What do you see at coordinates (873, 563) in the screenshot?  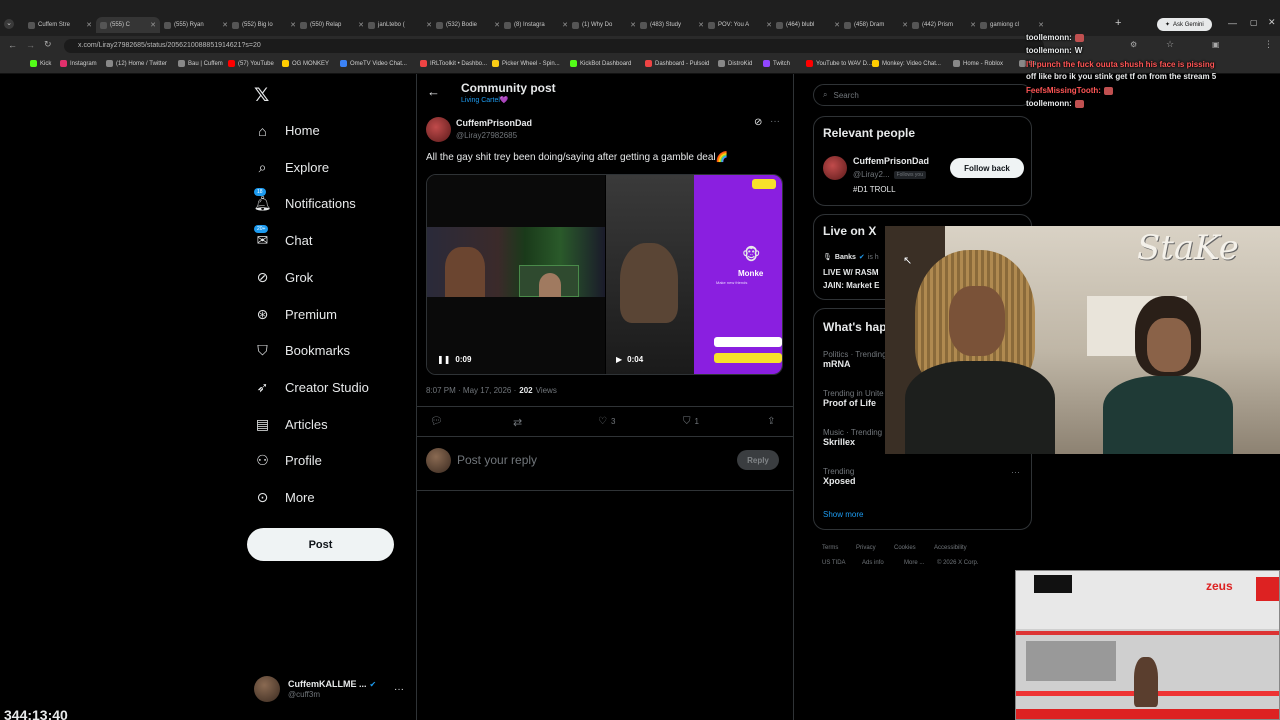 I see `footer-link: Ads info` at bounding box center [873, 563].